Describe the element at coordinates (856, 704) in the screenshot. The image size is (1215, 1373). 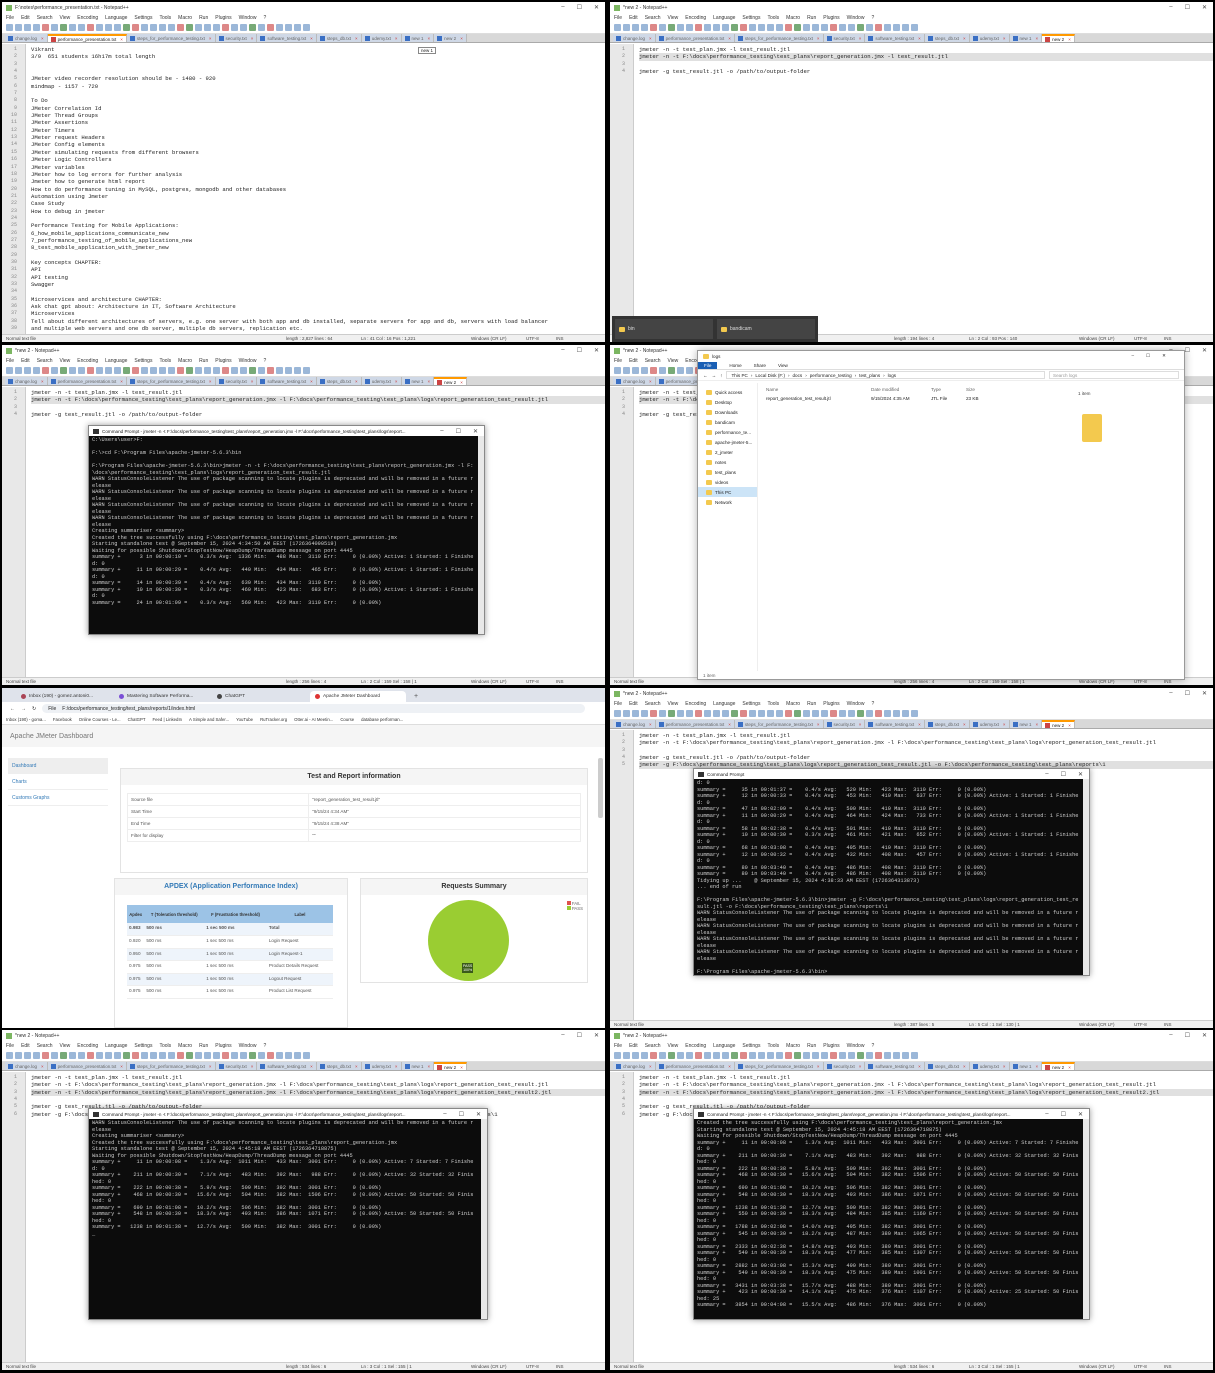
I see `menu-item: Window` at that location.